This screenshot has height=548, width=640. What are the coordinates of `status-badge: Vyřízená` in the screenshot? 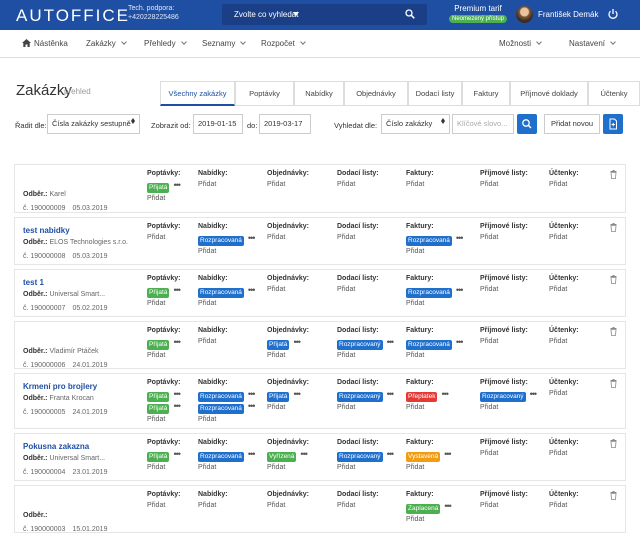 It's located at (282, 457).